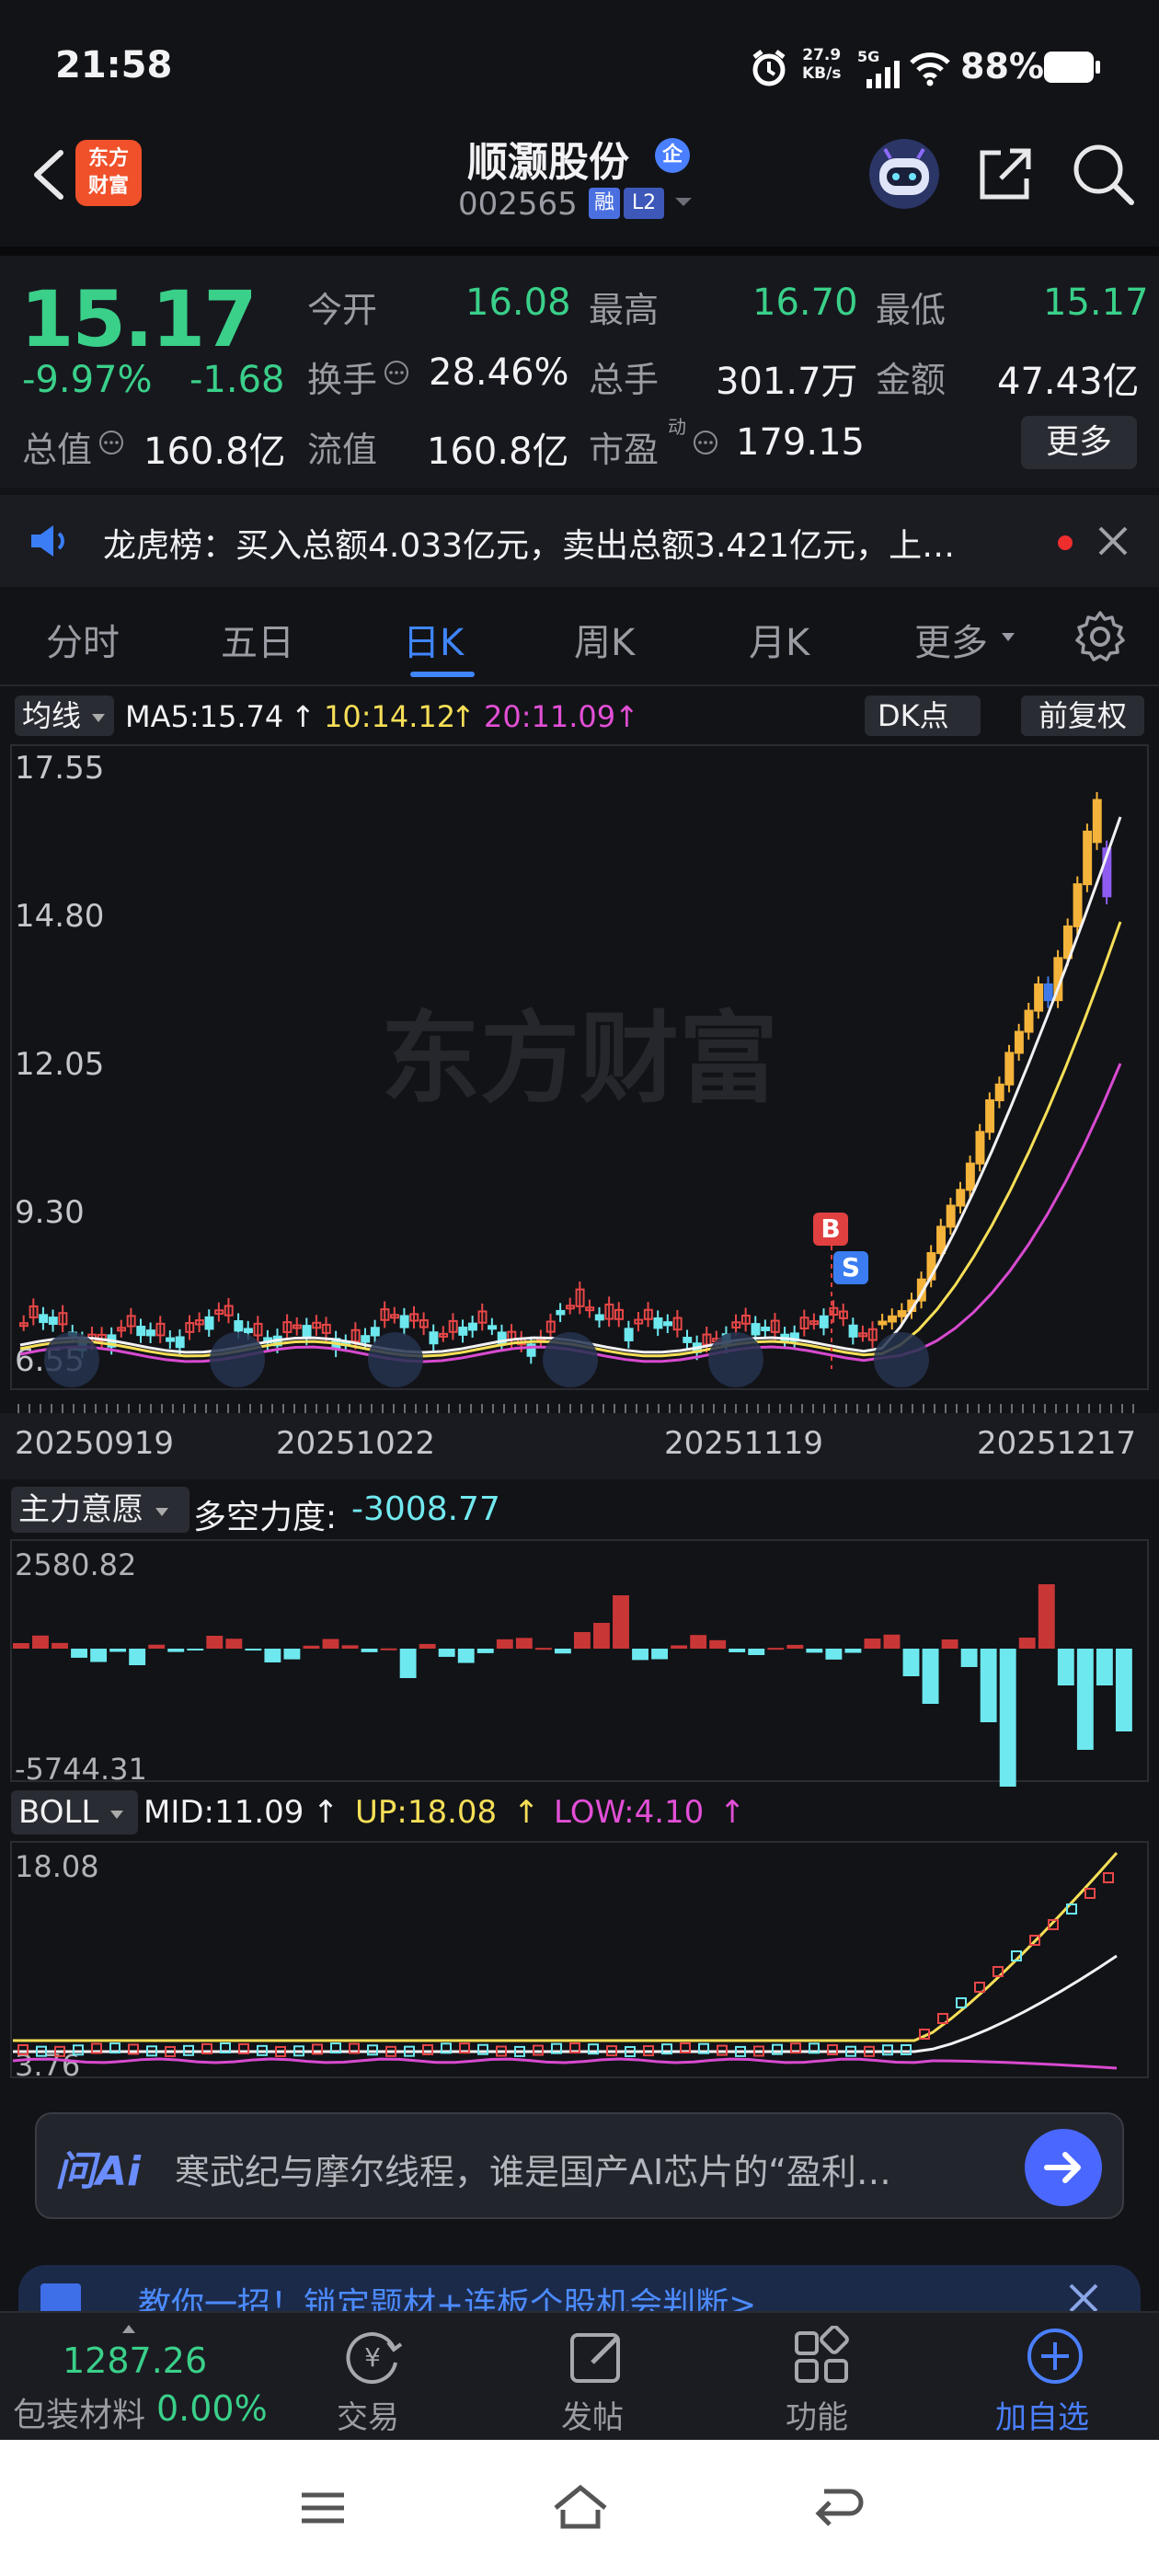 Image resolution: width=1159 pixels, height=2576 pixels. Describe the element at coordinates (1082, 716) in the screenshot. I see `adjust-forward-button: 前复权` at that location.